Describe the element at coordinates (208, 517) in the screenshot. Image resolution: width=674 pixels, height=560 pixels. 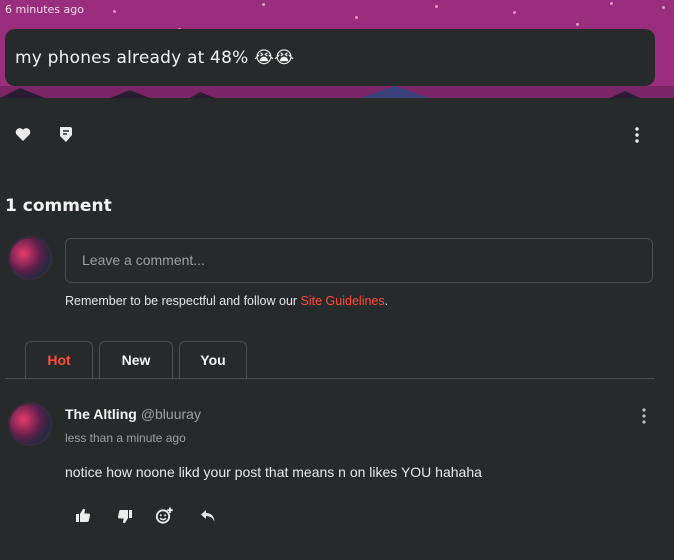
I see `reply-icon` at that location.